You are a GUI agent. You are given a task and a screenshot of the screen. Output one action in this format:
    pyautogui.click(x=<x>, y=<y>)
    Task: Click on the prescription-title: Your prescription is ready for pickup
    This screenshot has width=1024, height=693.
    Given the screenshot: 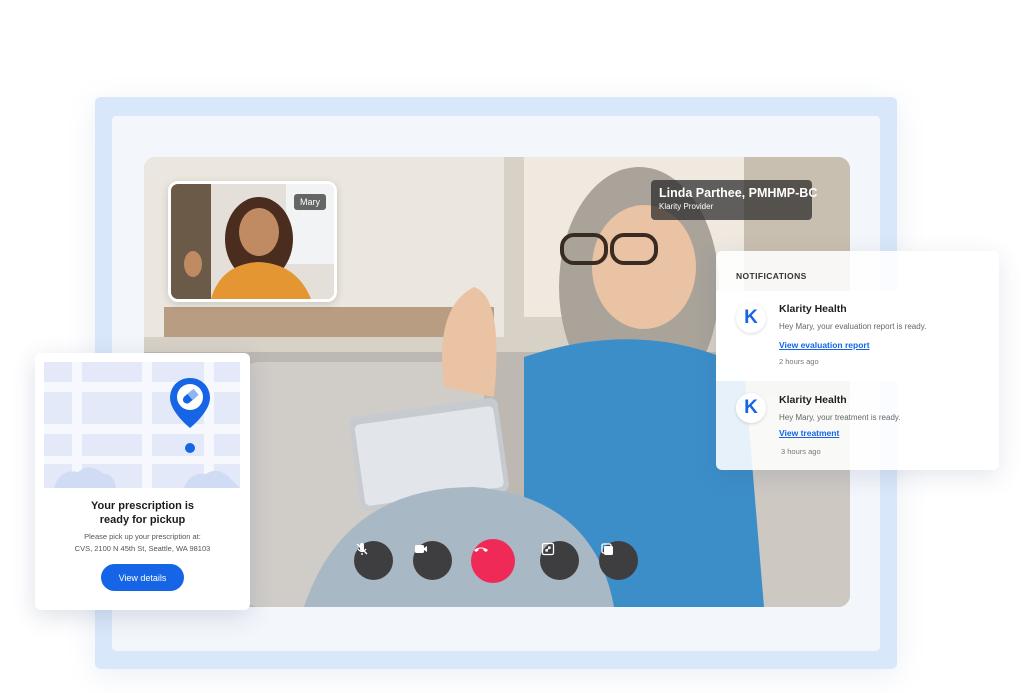 What is the action you would take?
    pyautogui.click(x=142, y=513)
    